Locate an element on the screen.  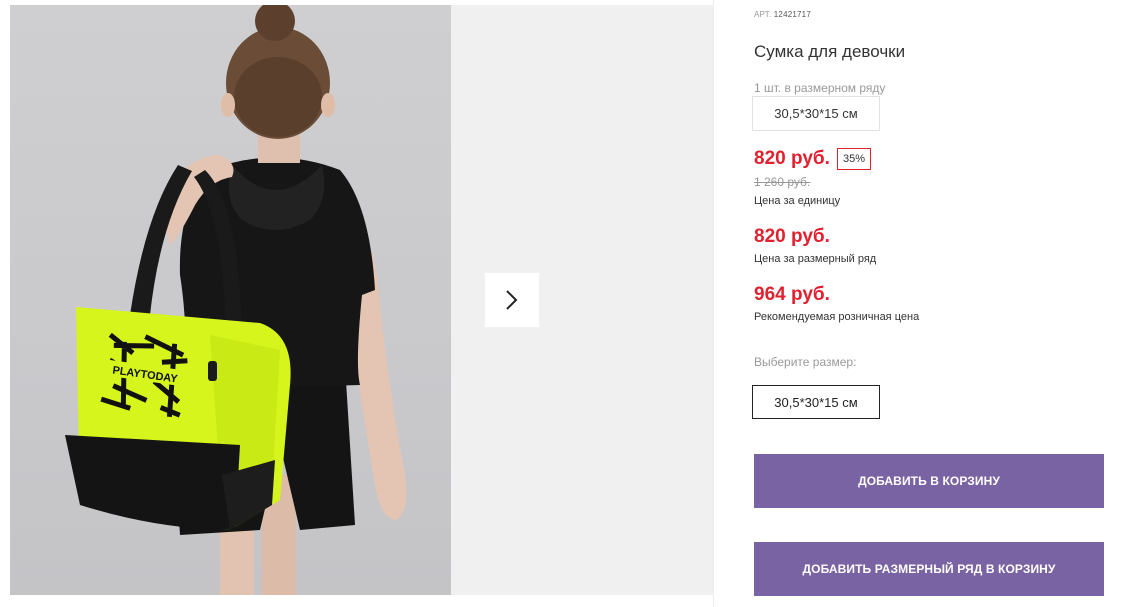
add-size-row-to-cart-button: ДОБАВИТЬ РАЗМЕРНЫЙ РЯД В КОРЗИНУ is located at coordinates (929, 569).